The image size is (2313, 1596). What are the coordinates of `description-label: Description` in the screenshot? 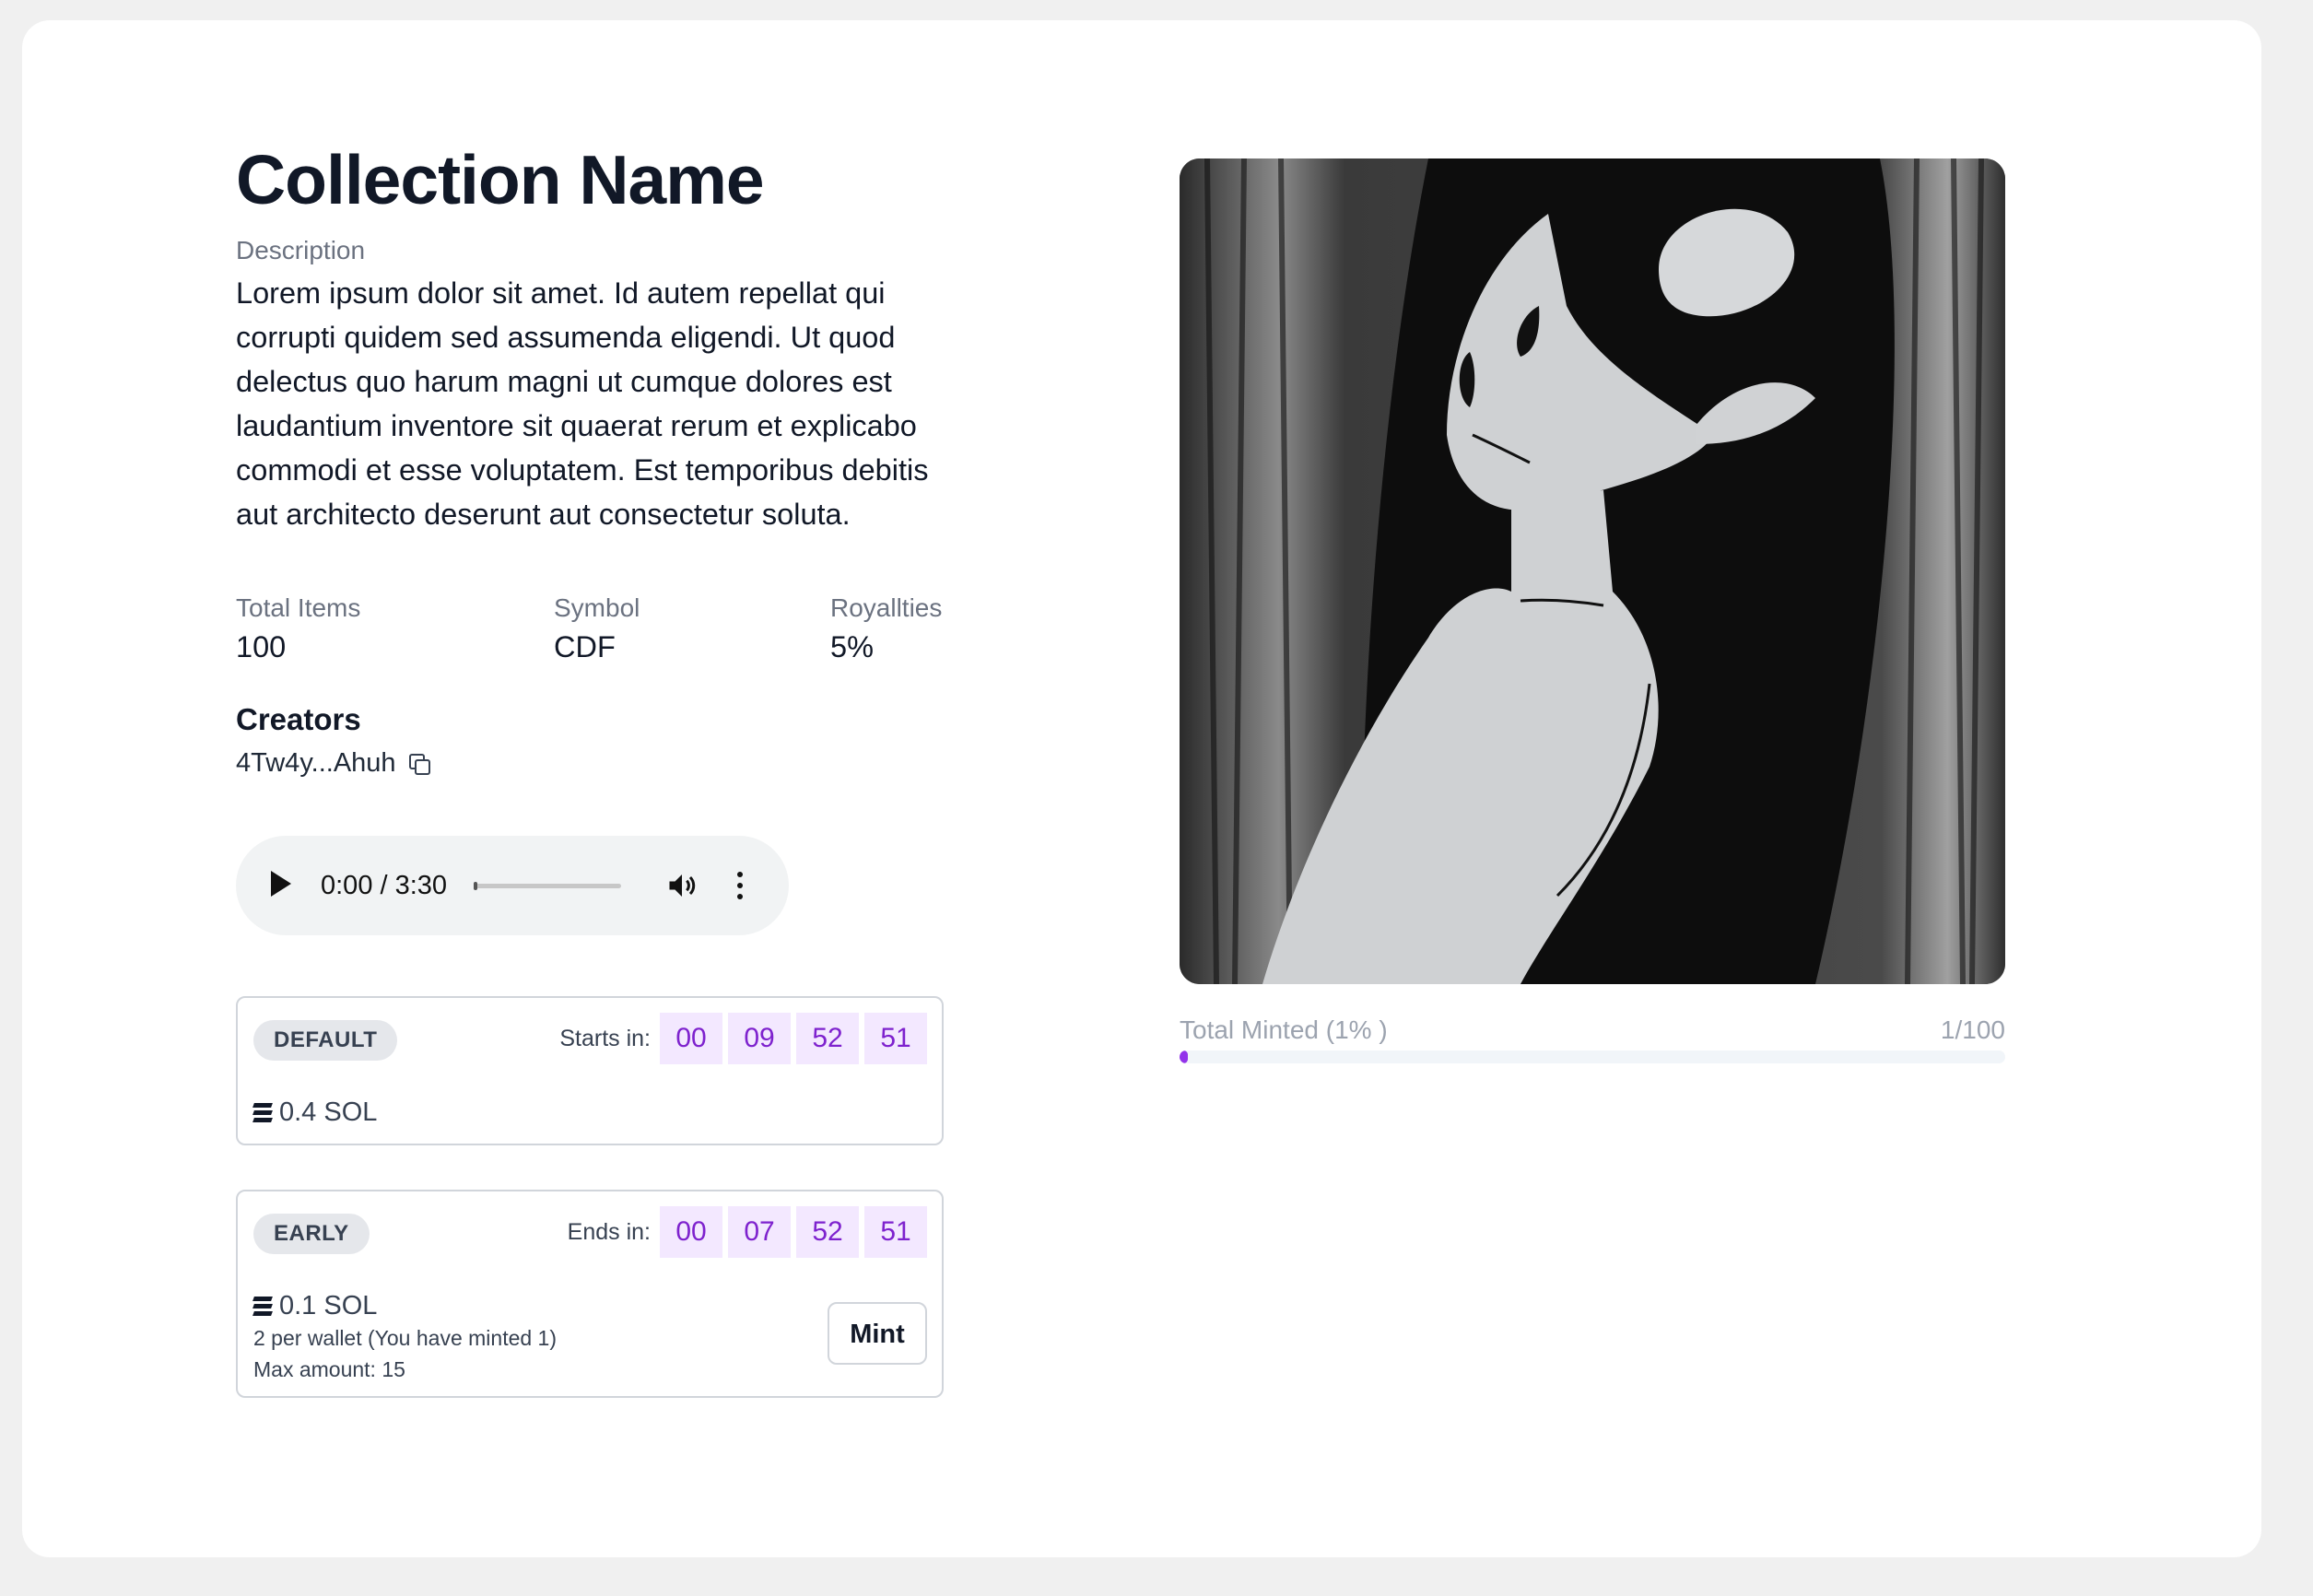 It's located at (301, 250).